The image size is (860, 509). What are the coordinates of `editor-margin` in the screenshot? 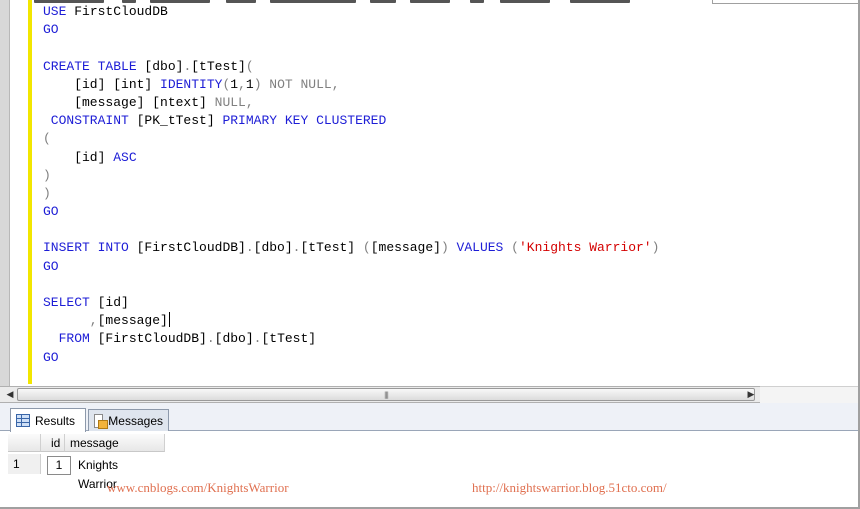 It's located at (5, 193).